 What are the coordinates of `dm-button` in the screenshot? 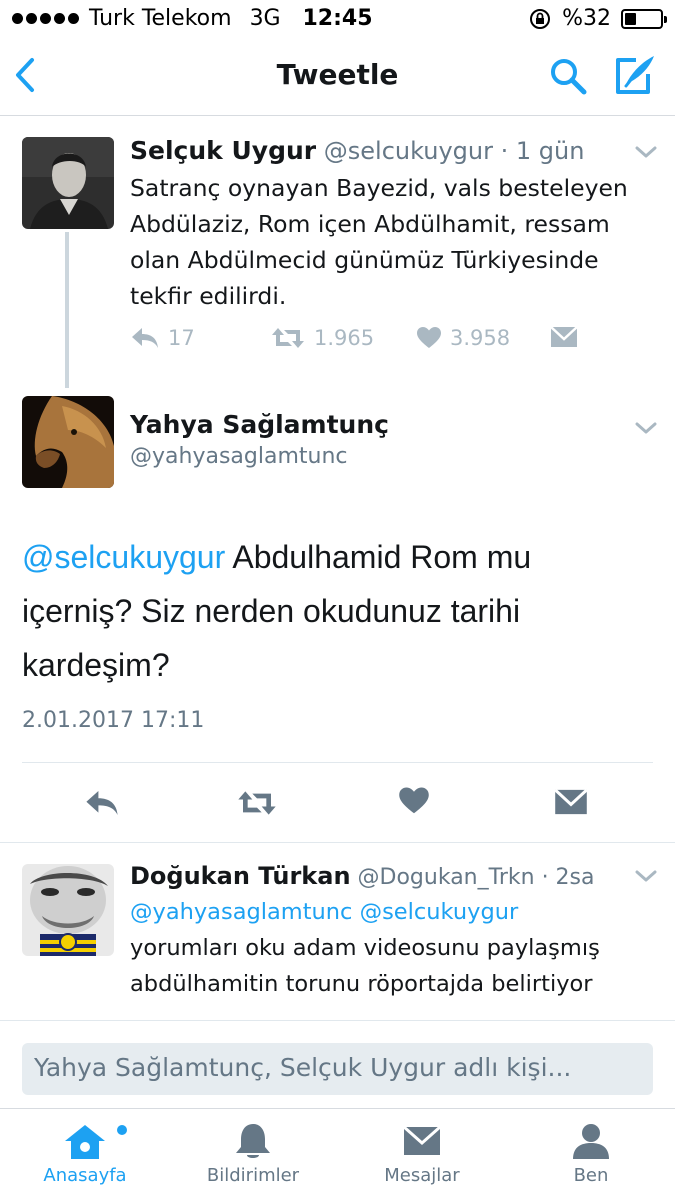 It's located at (564, 337).